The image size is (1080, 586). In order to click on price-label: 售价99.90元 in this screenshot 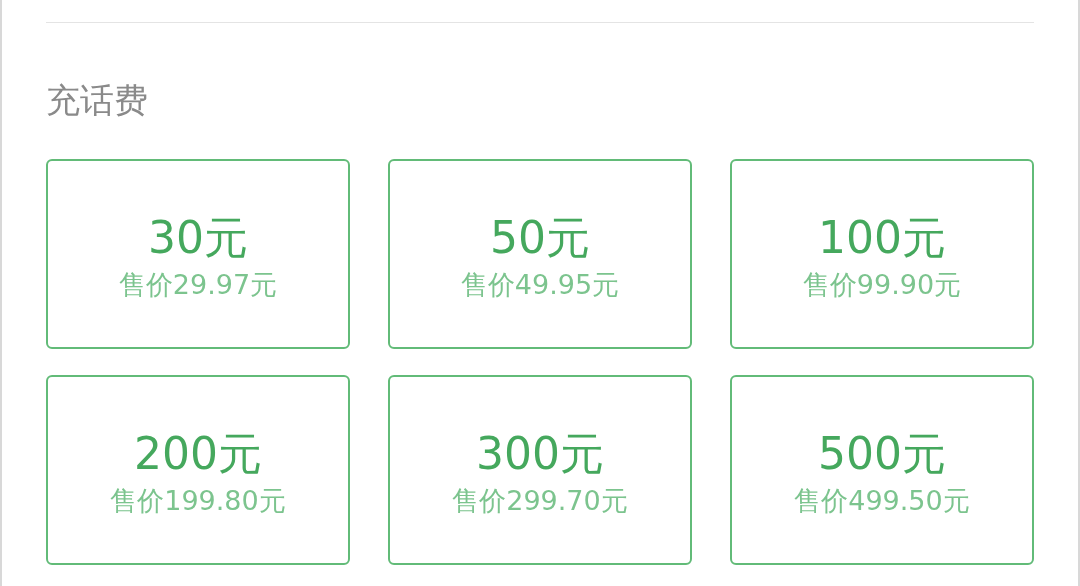, I will do `click(882, 285)`.